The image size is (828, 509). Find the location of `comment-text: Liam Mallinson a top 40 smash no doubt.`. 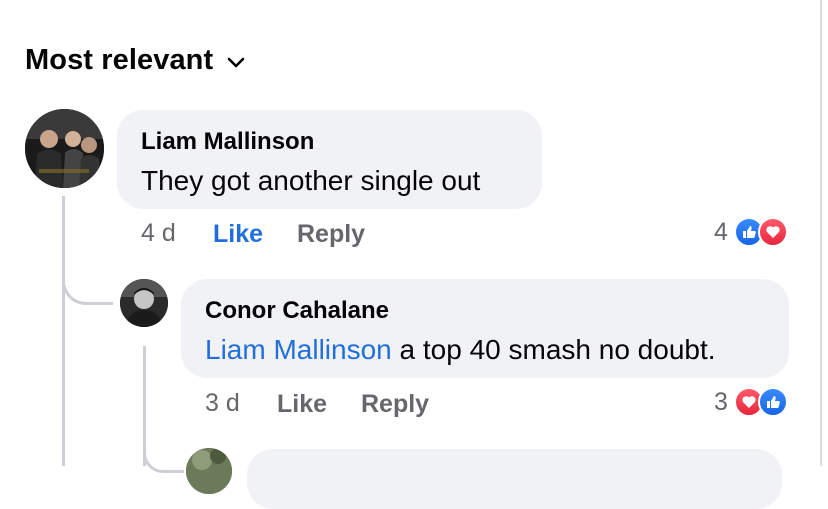

comment-text: Liam Mallinson a top 40 smash no doubt. is located at coordinates (460, 350).